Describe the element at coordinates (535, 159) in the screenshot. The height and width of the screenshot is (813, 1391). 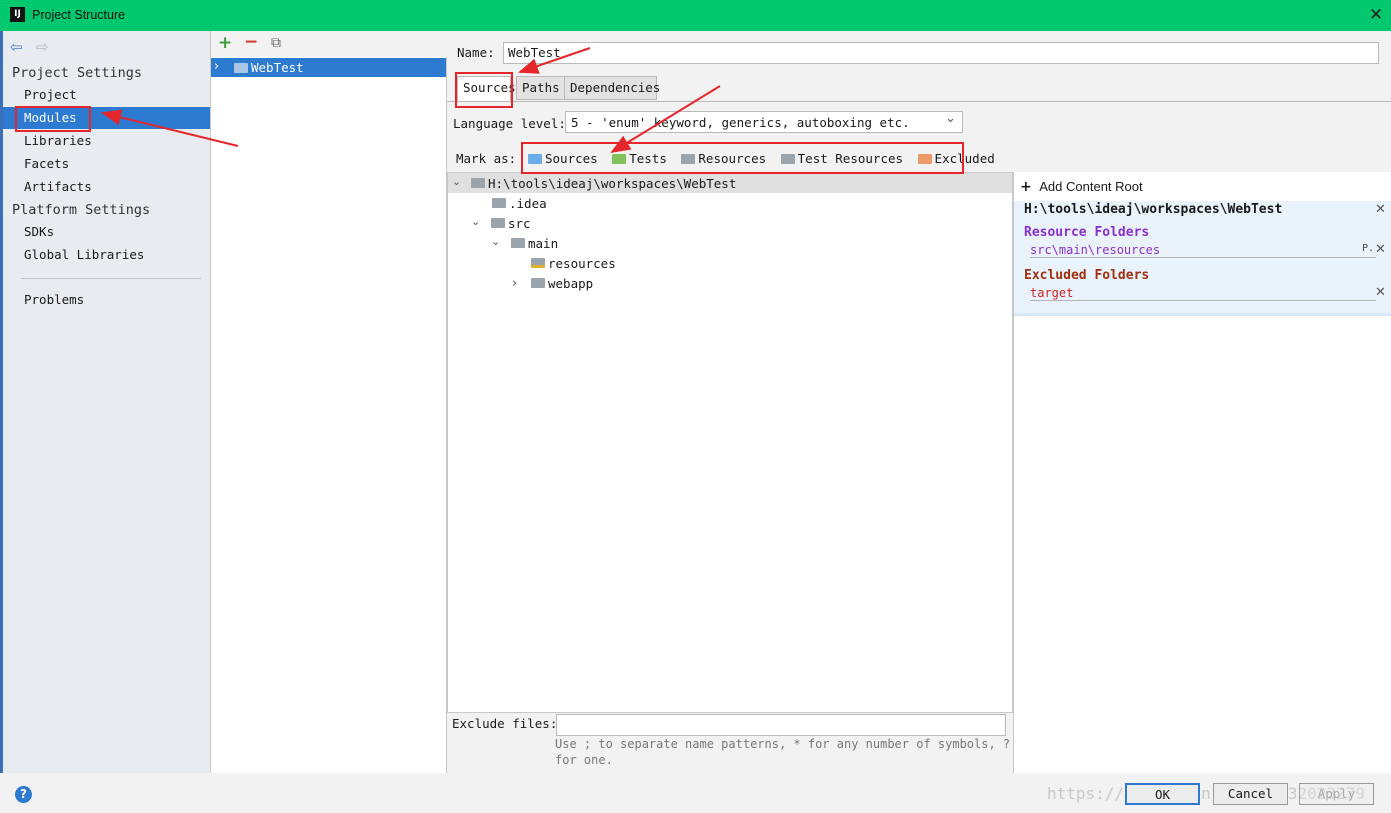
I see `sources-folder-icon` at that location.